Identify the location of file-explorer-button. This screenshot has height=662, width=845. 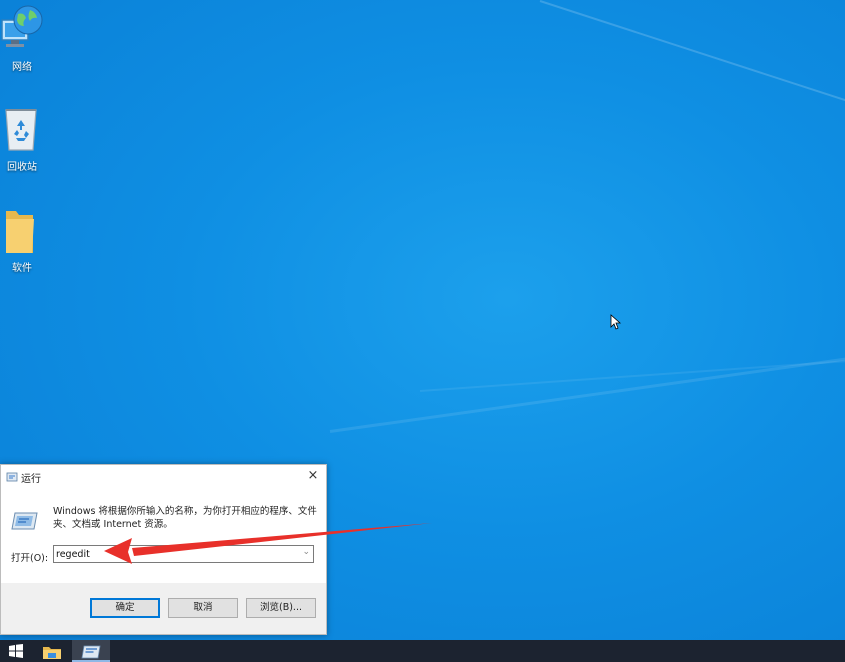
(52, 651).